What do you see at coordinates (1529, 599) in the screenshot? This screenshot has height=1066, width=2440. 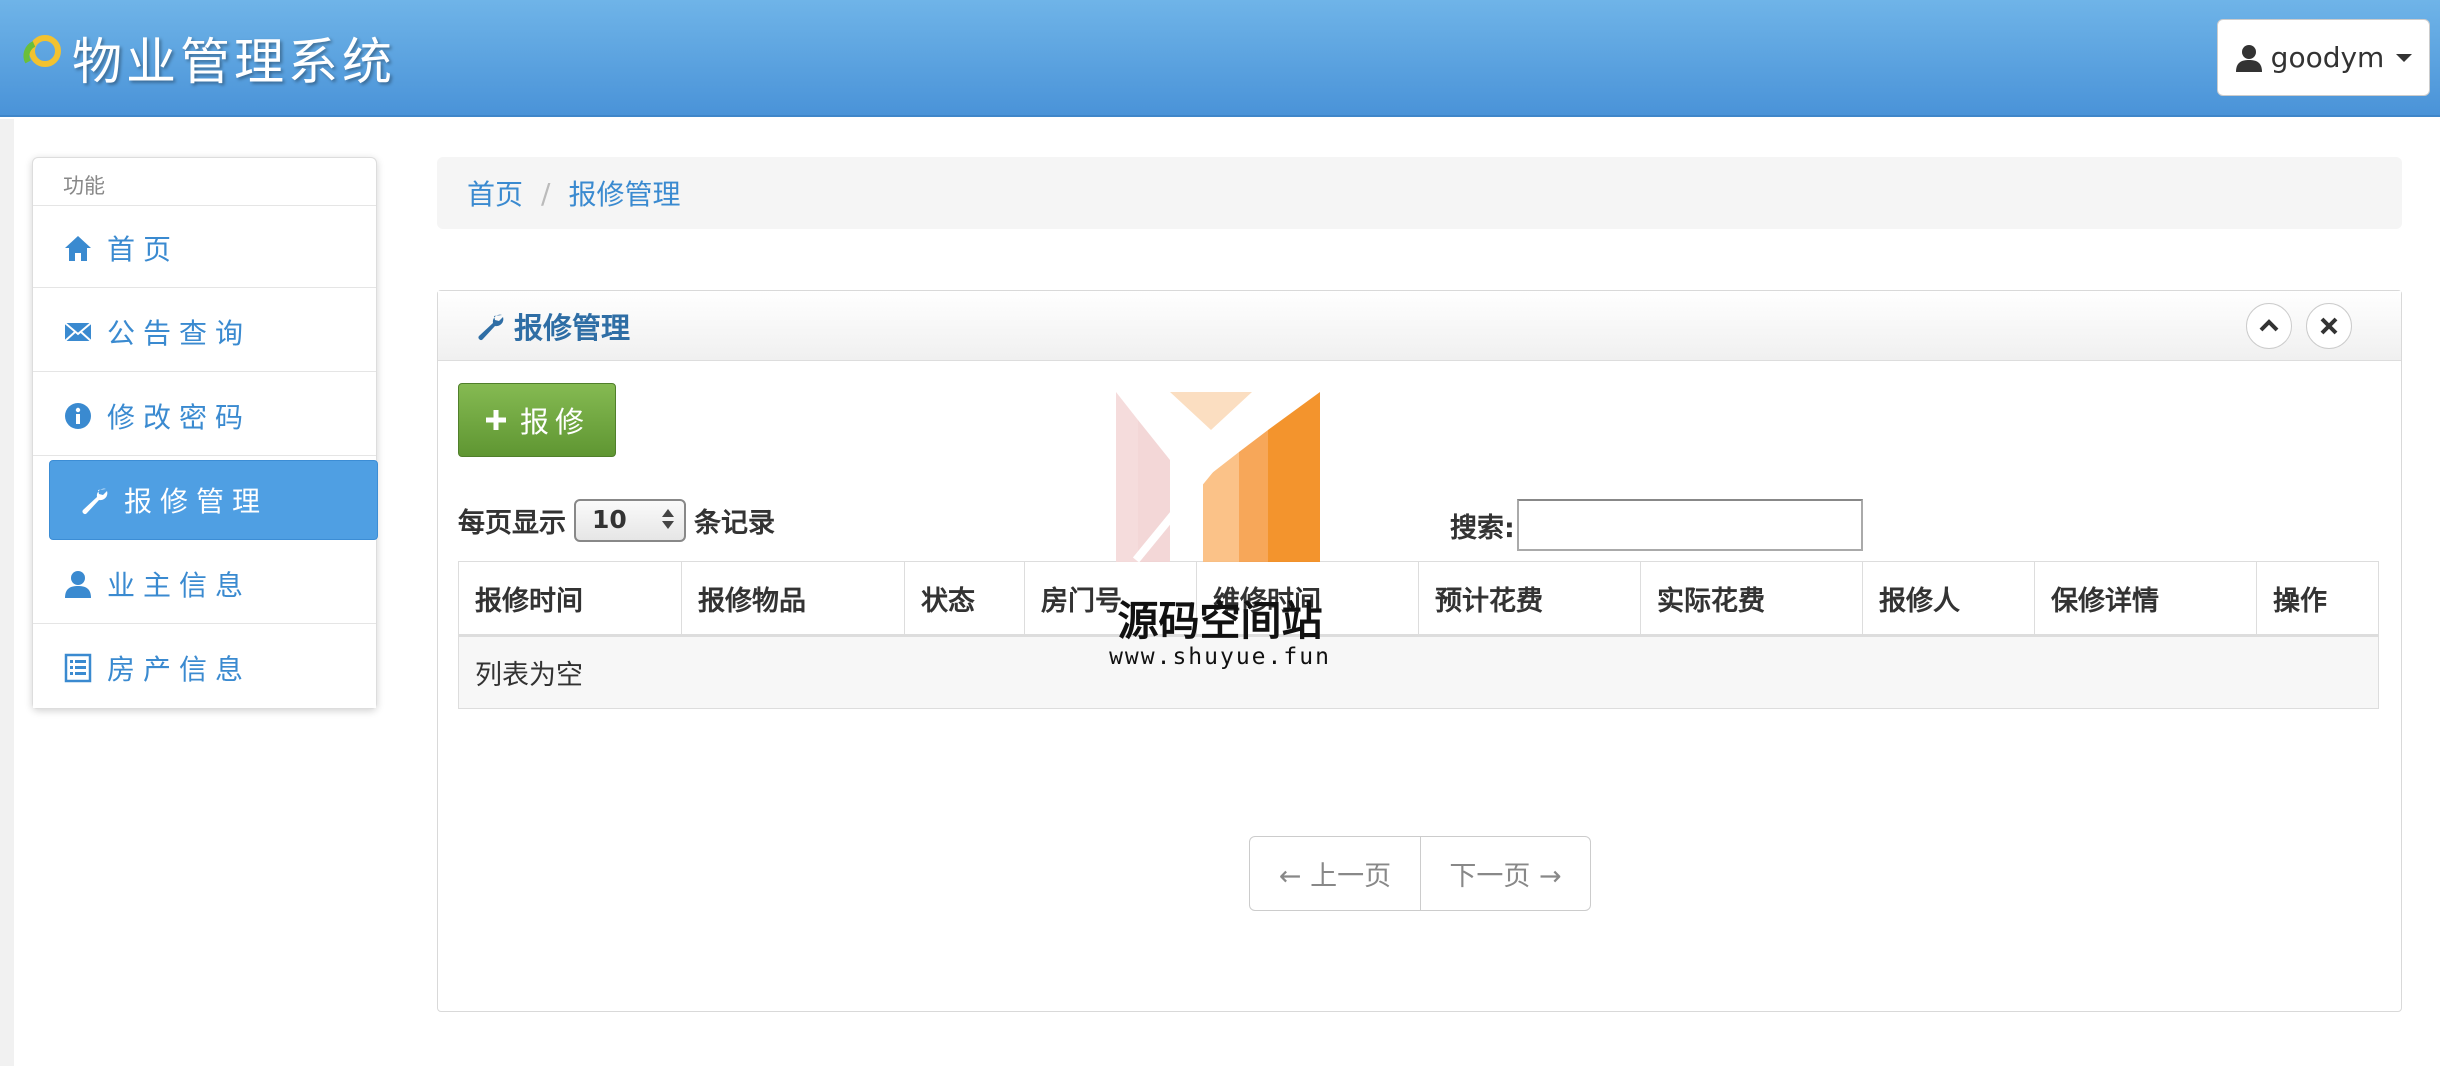 I see `column-header: 预计花费` at bounding box center [1529, 599].